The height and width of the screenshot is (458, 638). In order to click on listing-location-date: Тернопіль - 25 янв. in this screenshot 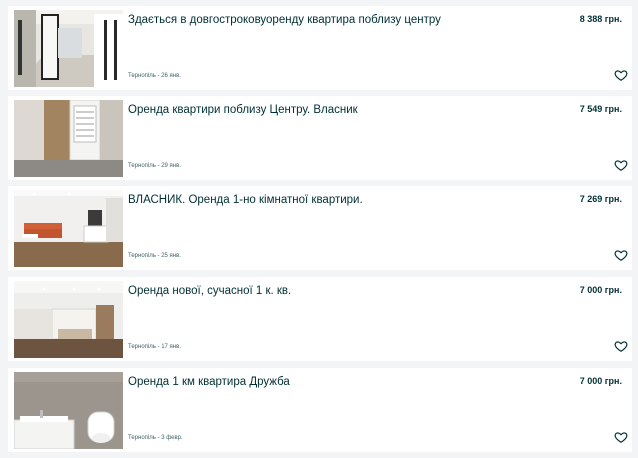, I will do `click(154, 256)`.